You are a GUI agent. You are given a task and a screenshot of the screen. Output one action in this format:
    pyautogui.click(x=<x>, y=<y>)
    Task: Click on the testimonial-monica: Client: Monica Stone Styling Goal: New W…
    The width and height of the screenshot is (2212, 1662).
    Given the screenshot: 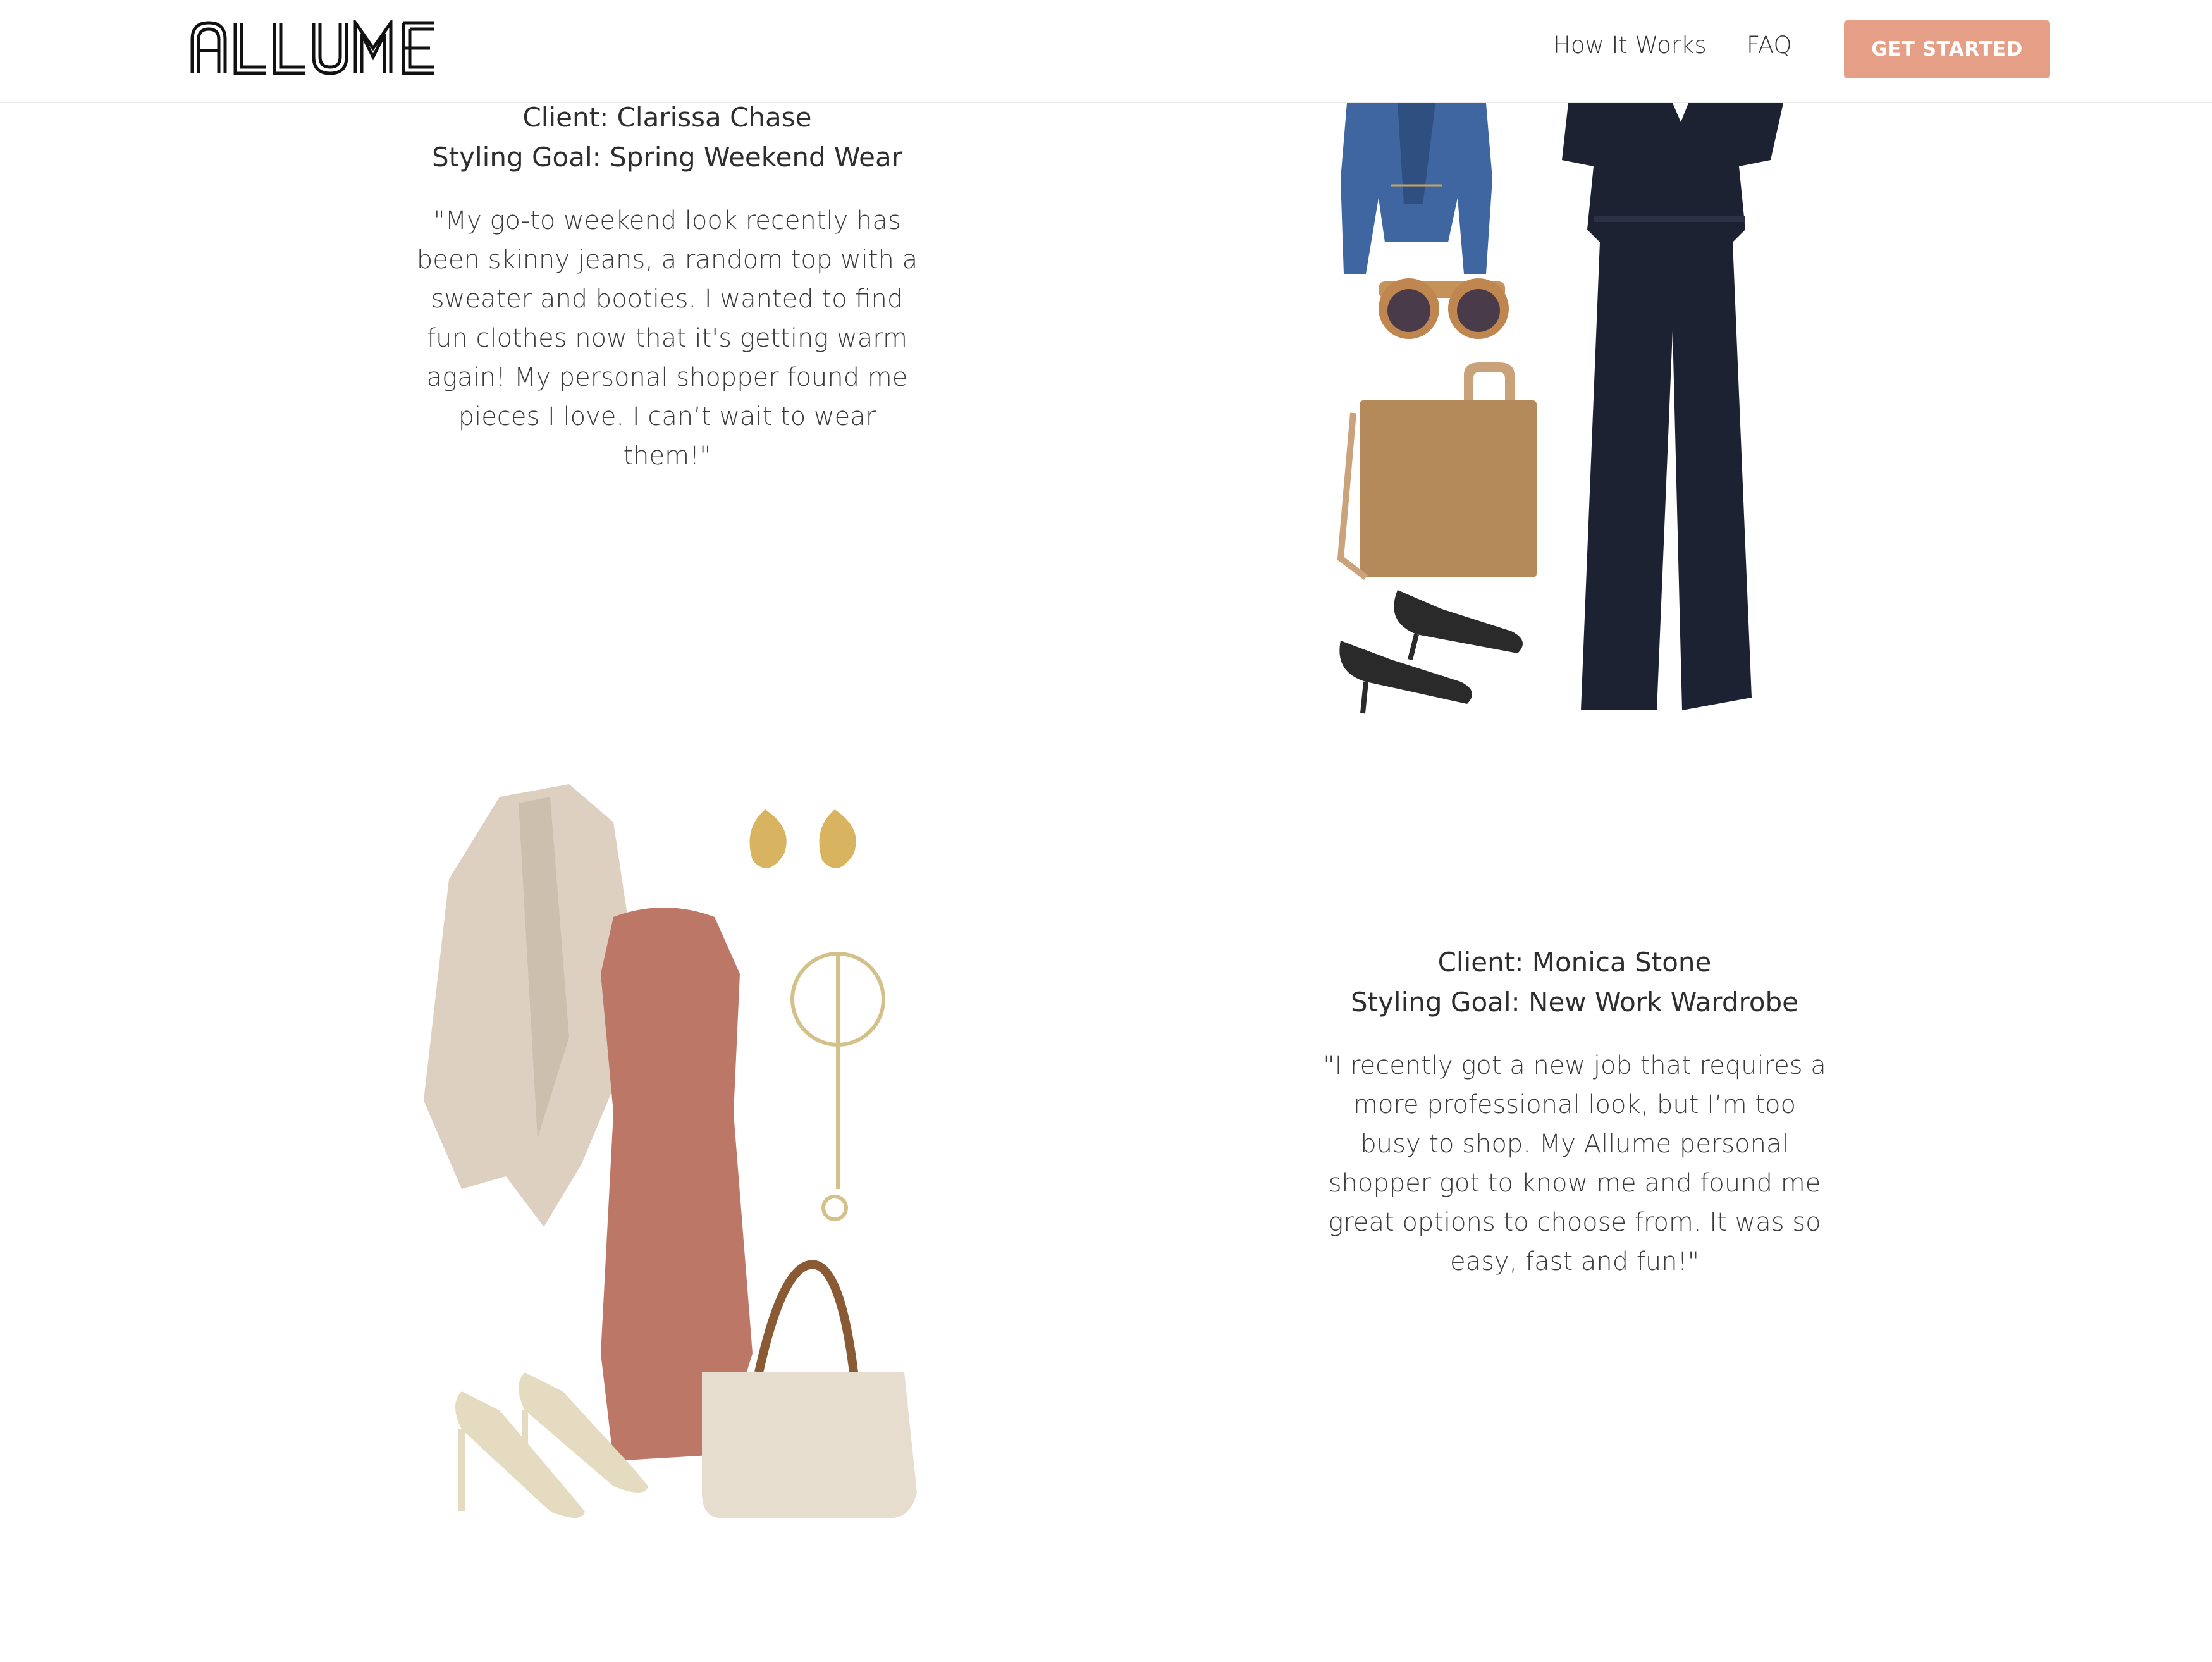 What is the action you would take?
    pyautogui.click(x=1575, y=1111)
    